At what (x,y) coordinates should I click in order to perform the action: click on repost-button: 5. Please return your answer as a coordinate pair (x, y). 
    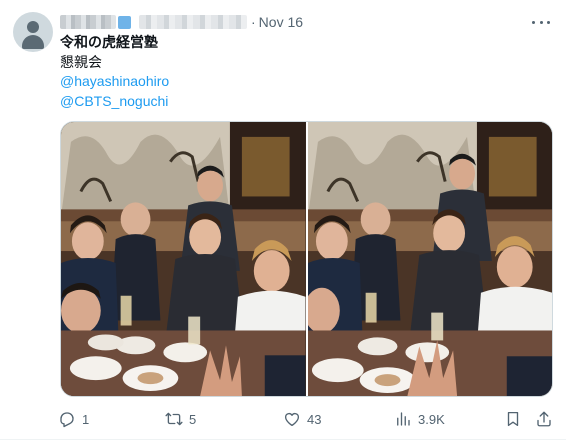
    Looking at the image, I should click on (180, 419).